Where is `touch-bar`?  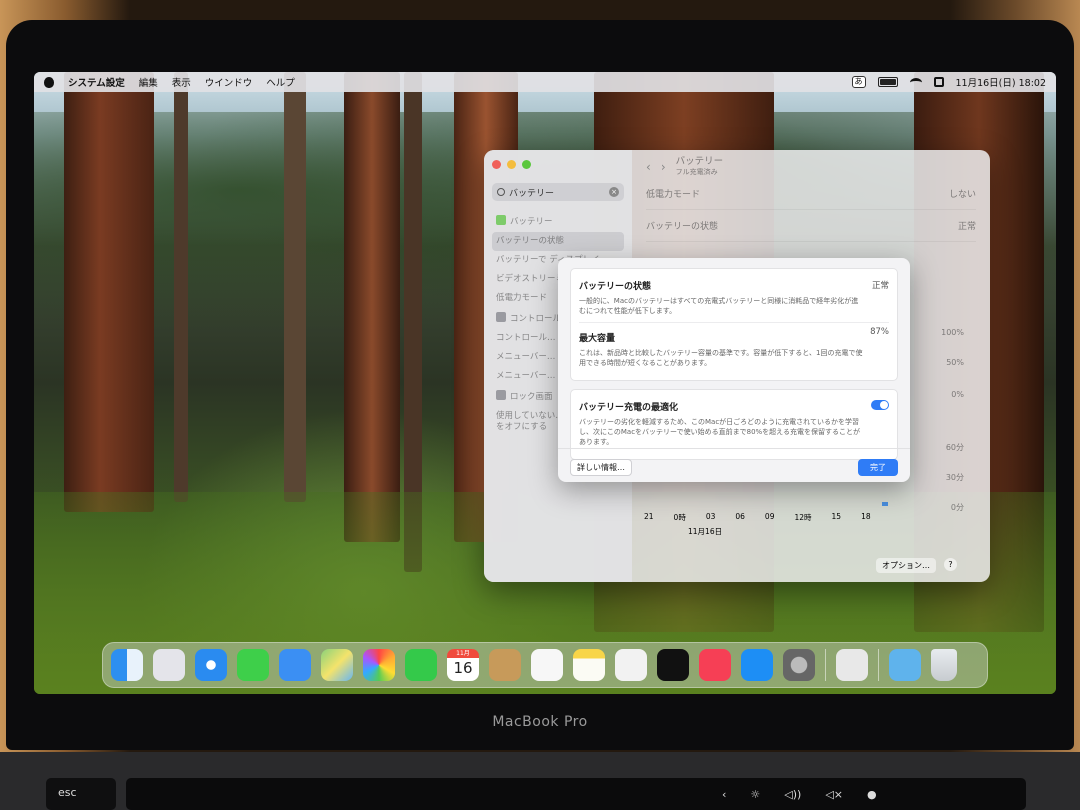
touch-bar is located at coordinates (576, 794).